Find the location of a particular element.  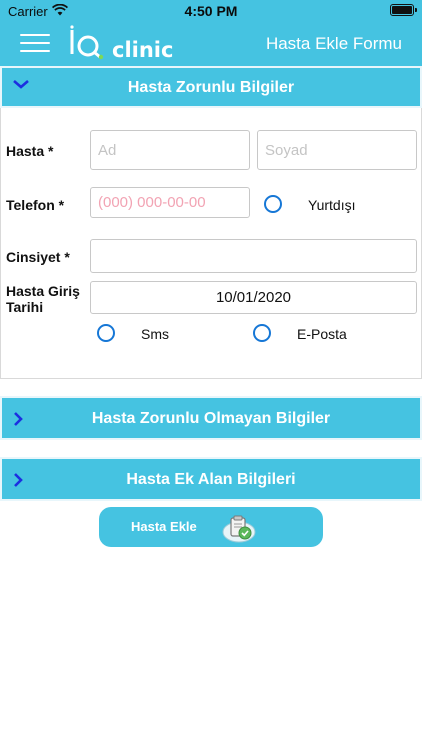

phone-input is located at coordinates (170, 202).